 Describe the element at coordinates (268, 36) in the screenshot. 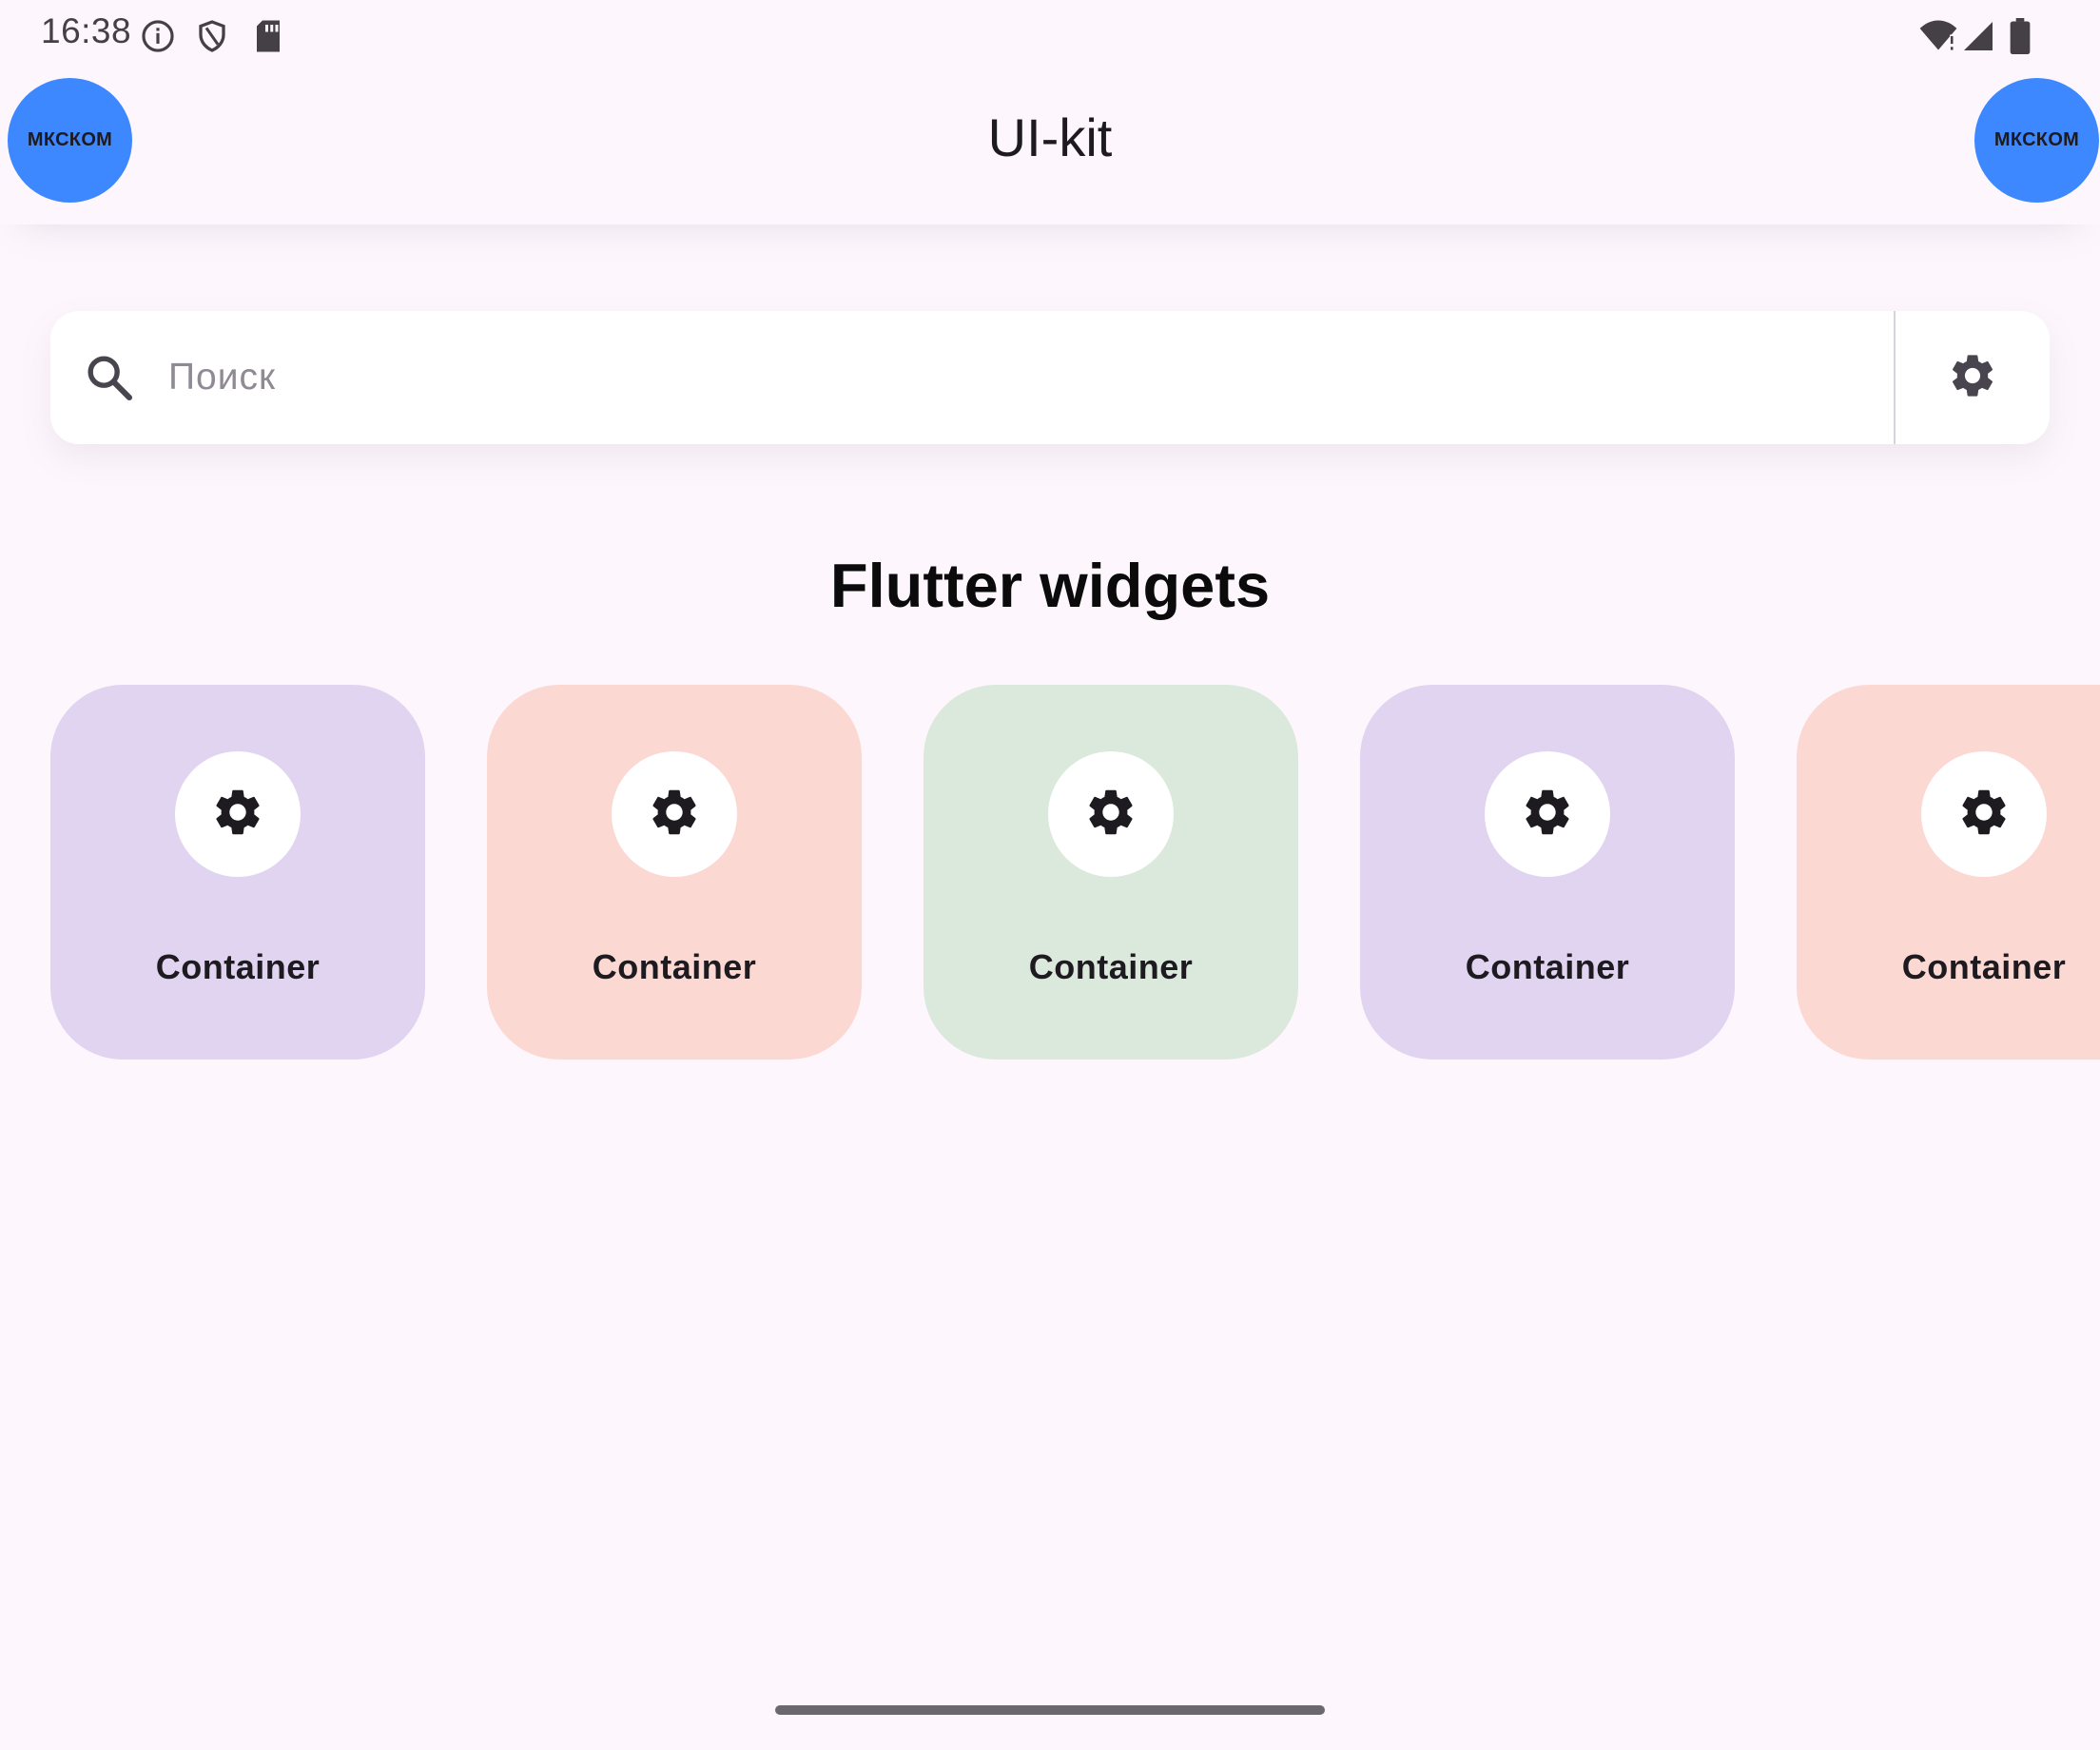

I see `sd-card-icon` at that location.